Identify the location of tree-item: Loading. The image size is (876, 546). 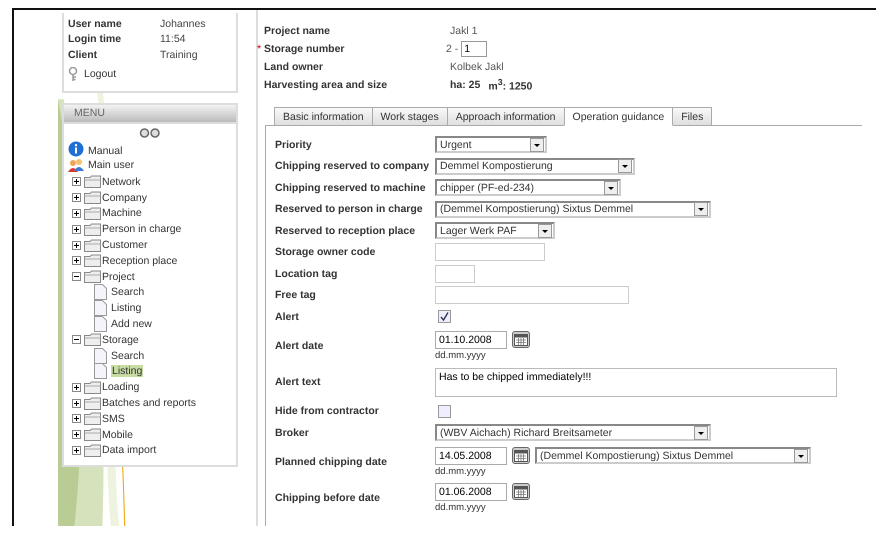
(121, 387).